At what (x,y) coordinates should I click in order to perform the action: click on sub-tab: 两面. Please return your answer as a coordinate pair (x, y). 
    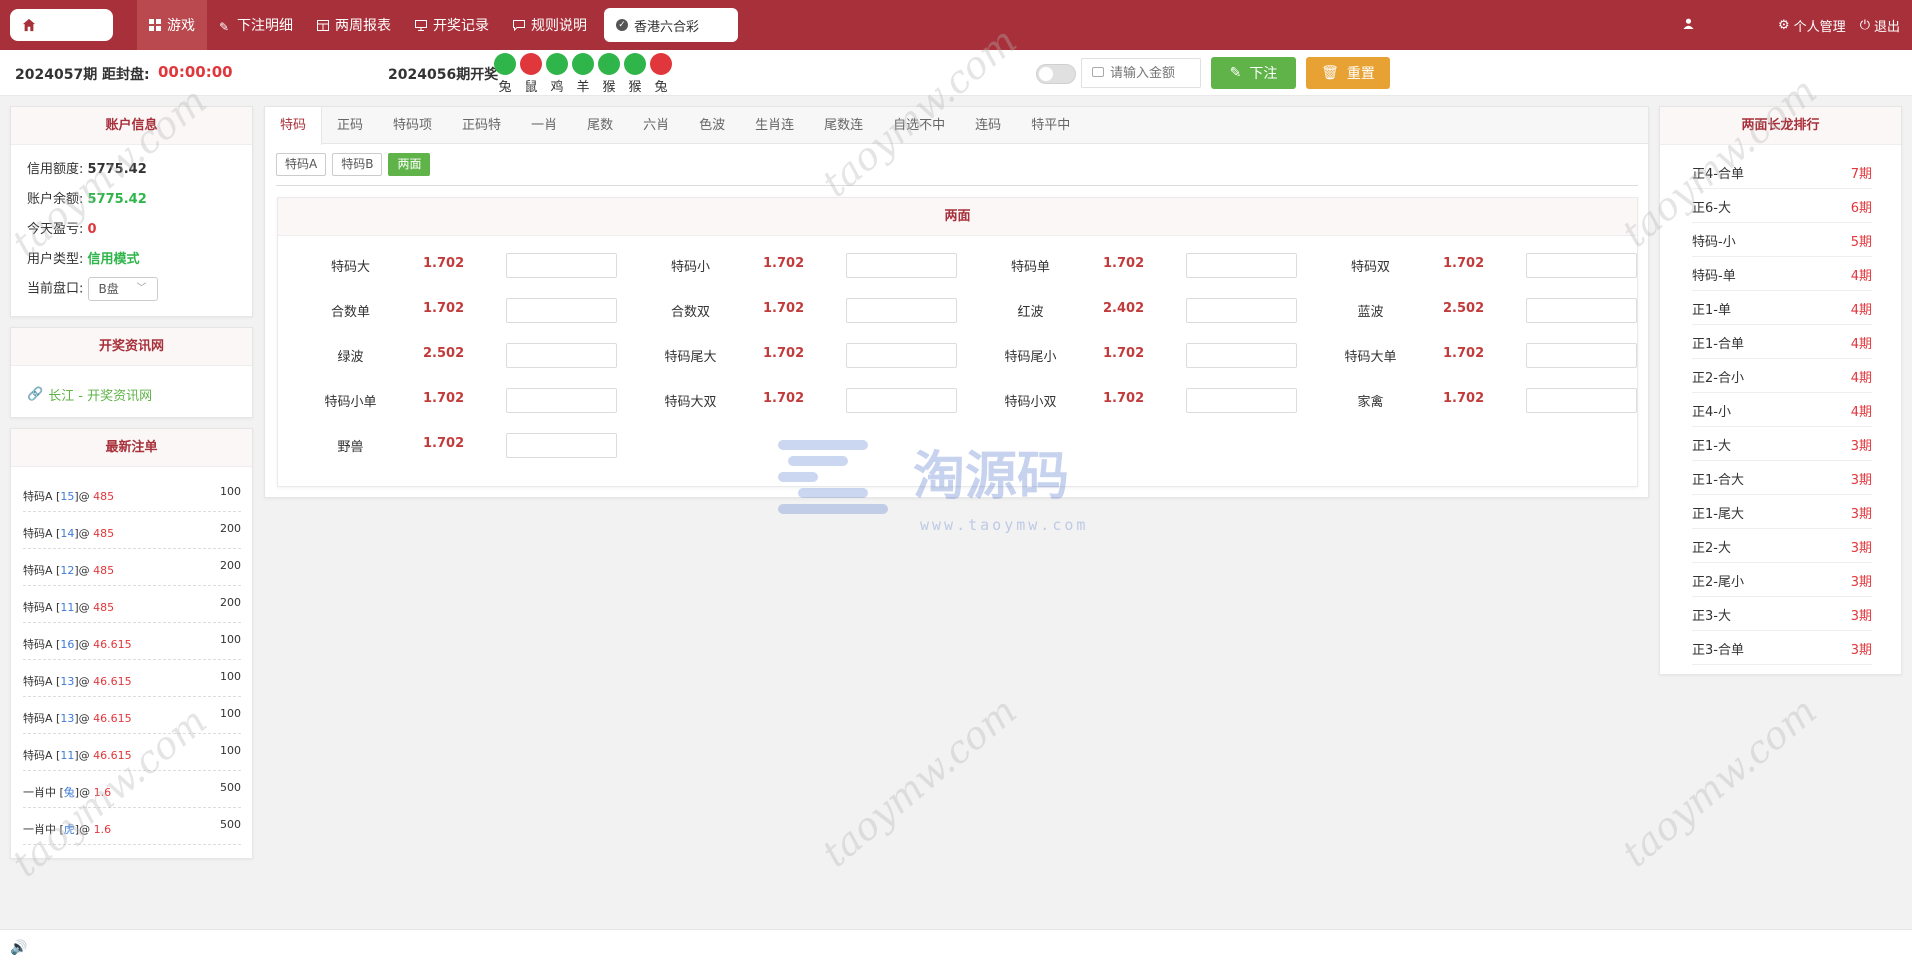
    Looking at the image, I should click on (409, 164).